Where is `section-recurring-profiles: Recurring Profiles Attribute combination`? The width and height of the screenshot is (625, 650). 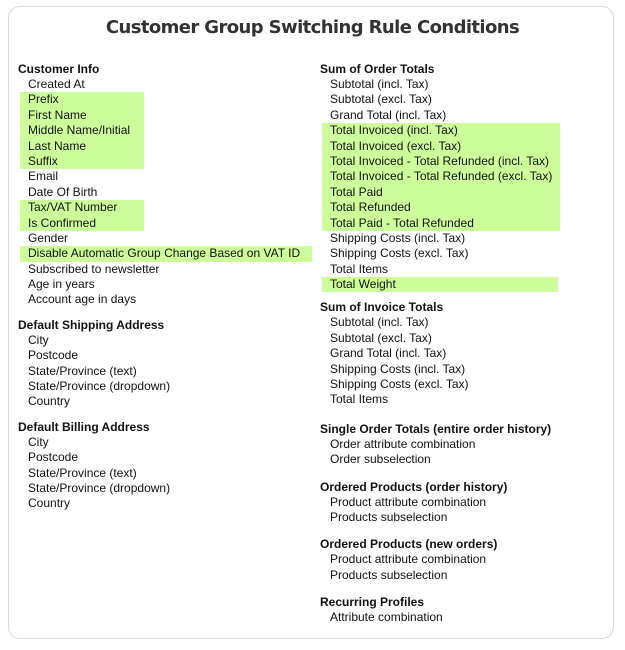
section-recurring-profiles: Recurring Profiles Attribute combination is located at coordinates (470, 610).